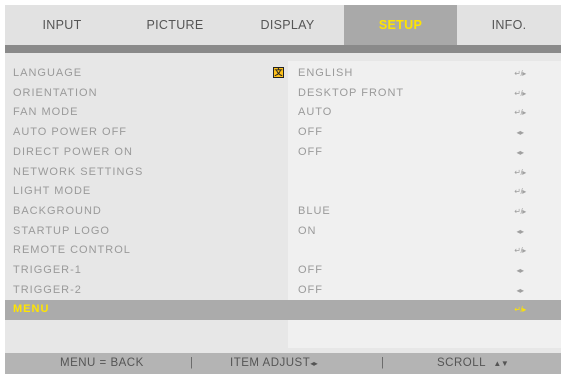 The height and width of the screenshot is (378, 565). I want to click on row-value: DESKTOP FRONT, so click(351, 92).